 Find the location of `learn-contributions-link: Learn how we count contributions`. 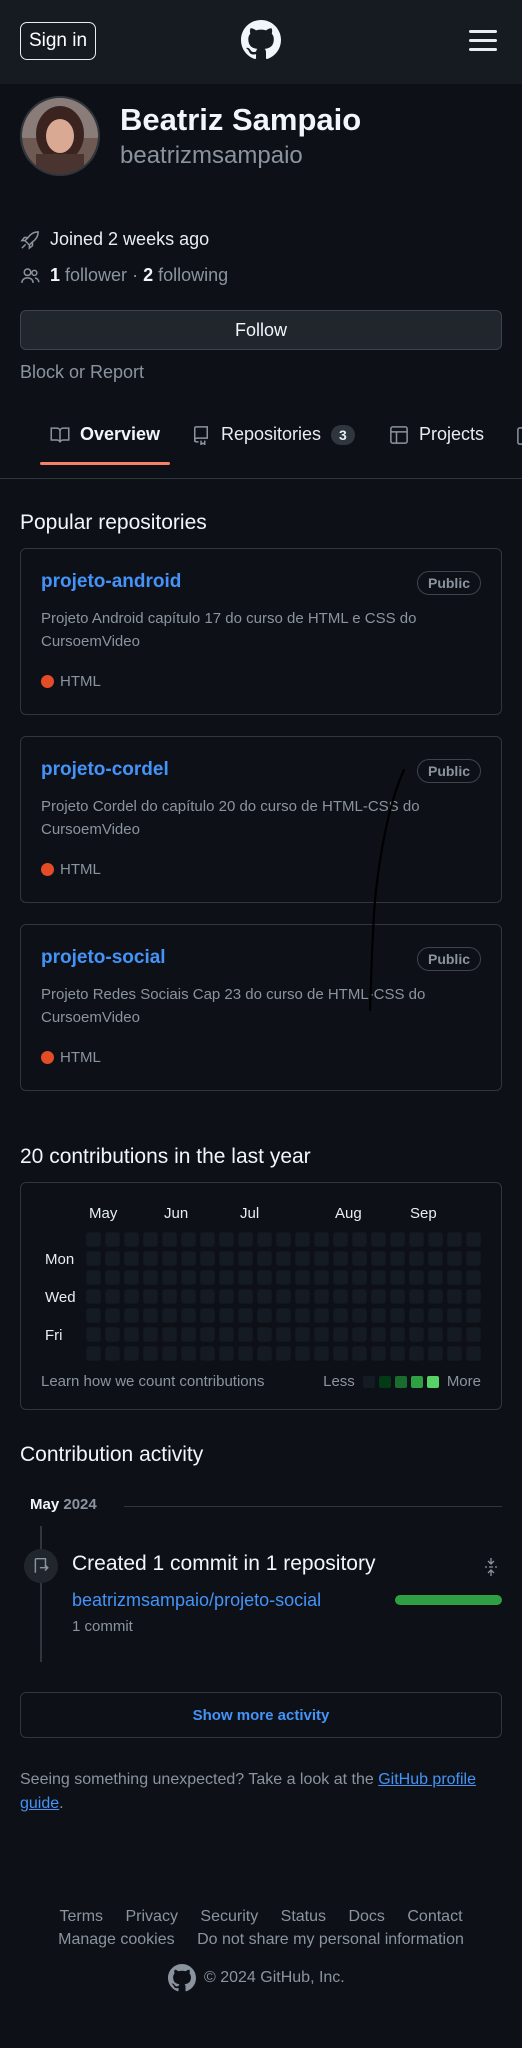

learn-contributions-link: Learn how we count contributions is located at coordinates (152, 1381).